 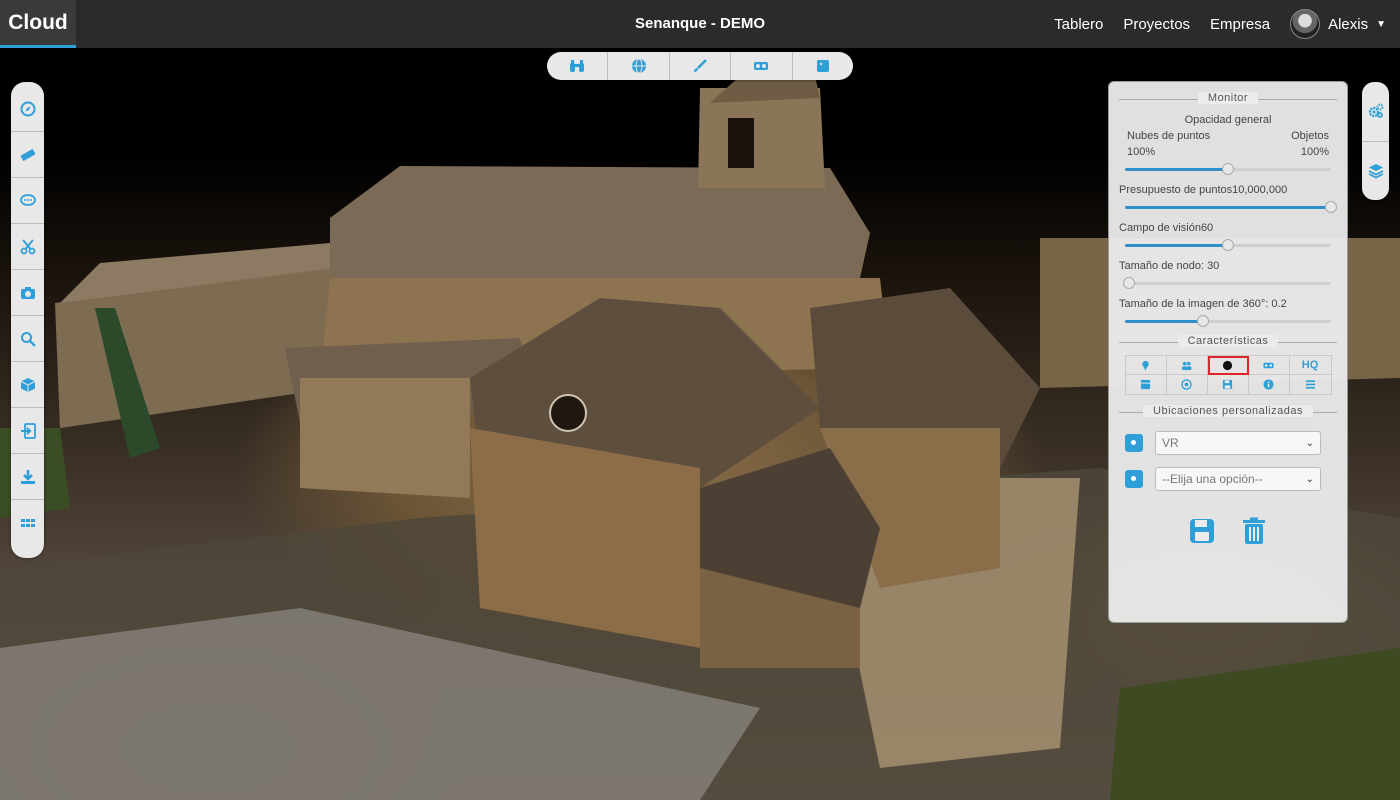 I want to click on settings-cogs-icon, so click(x=1375, y=111).